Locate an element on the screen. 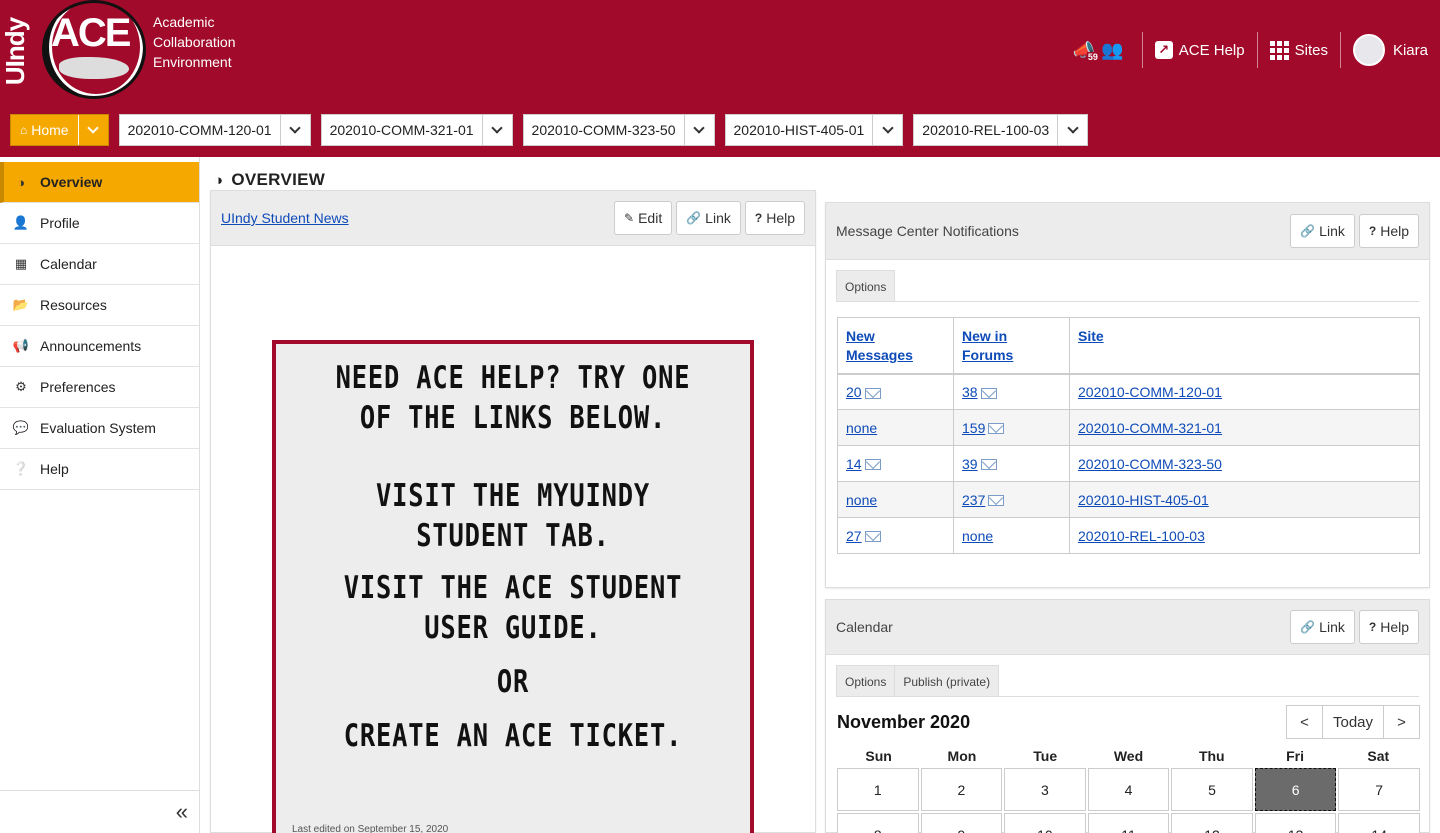 The height and width of the screenshot is (833, 1440). today-button: Today is located at coordinates (1353, 722).